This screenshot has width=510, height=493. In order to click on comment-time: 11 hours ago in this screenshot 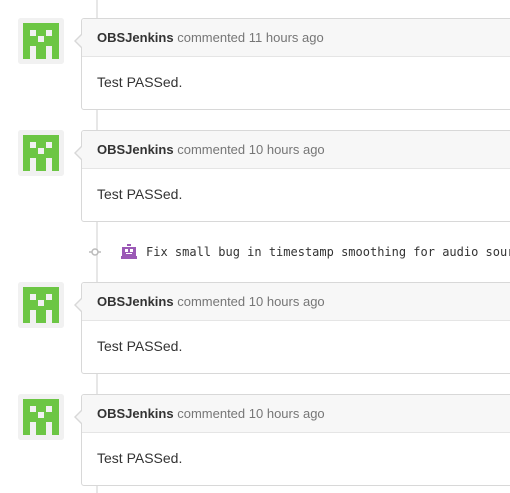, I will do `click(286, 37)`.